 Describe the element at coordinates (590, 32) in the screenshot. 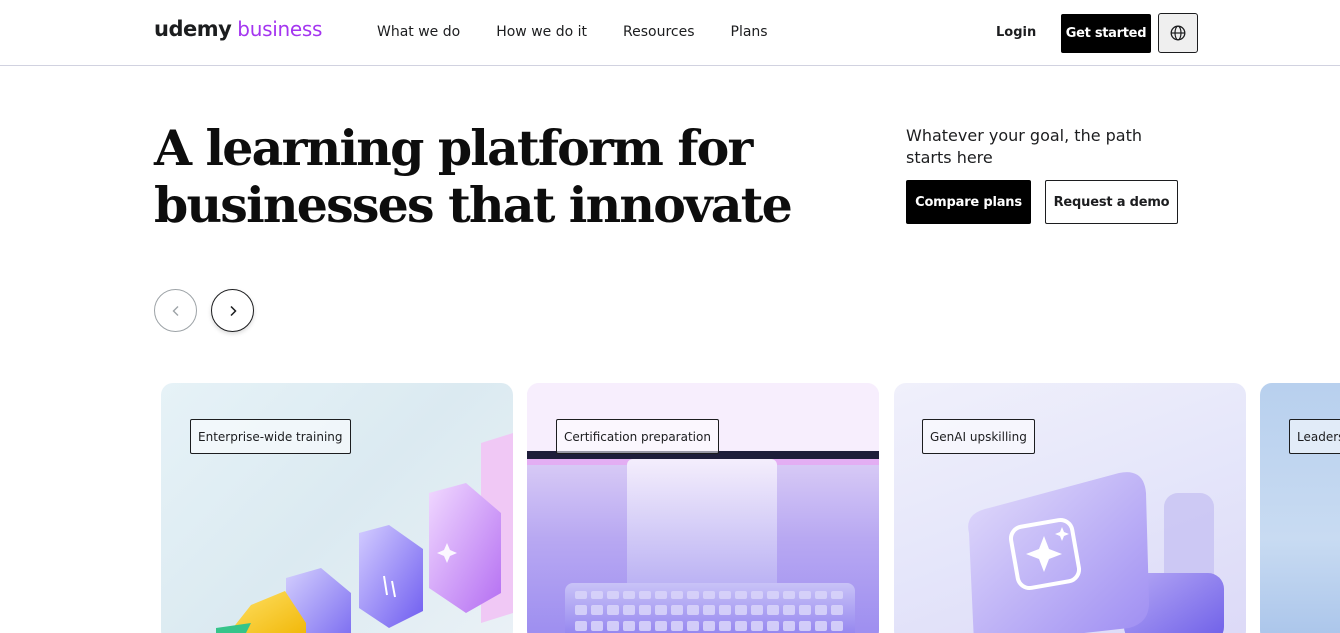

I see `main-nav: What we do How we do it Resources Plans` at that location.